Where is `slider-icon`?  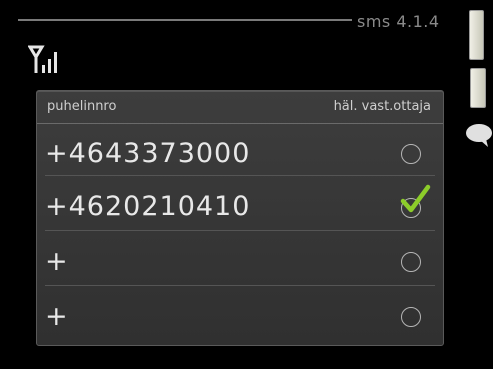 slider-icon is located at coordinates (476, 35).